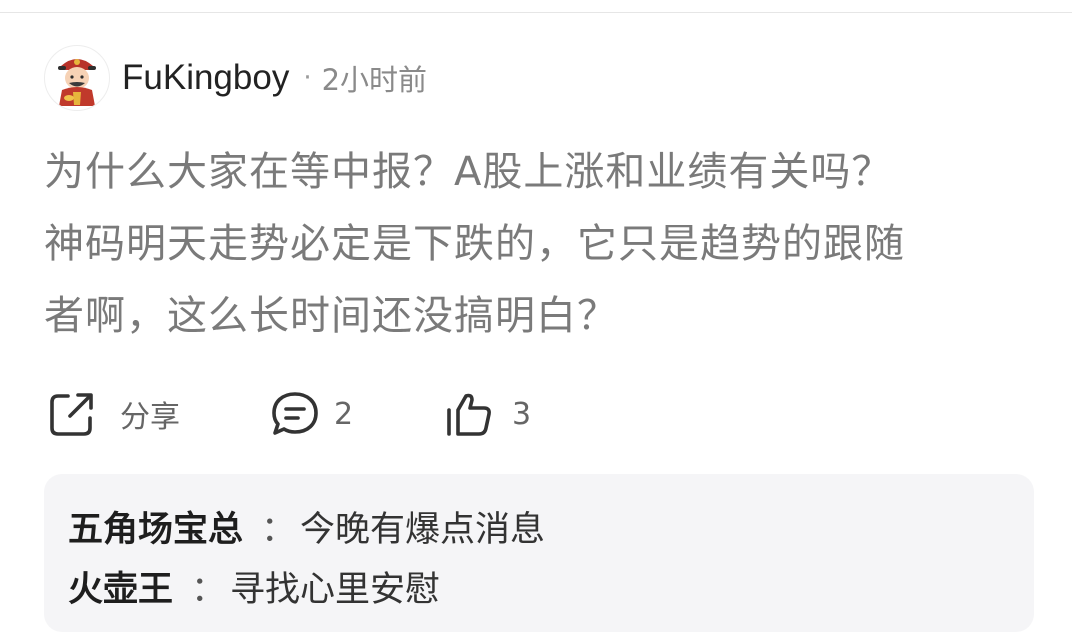  I want to click on like-count: 3, so click(522, 414).